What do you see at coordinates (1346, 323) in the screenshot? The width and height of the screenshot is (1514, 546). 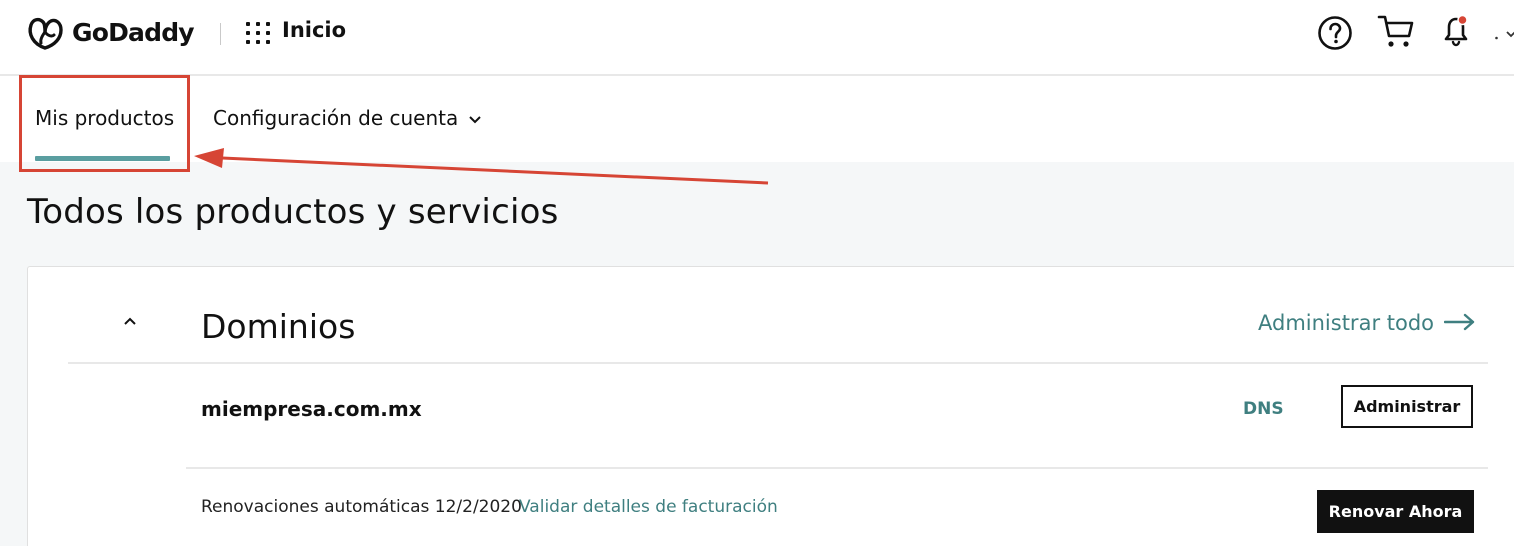 I see `manage-all-label: Administrar todo` at bounding box center [1346, 323].